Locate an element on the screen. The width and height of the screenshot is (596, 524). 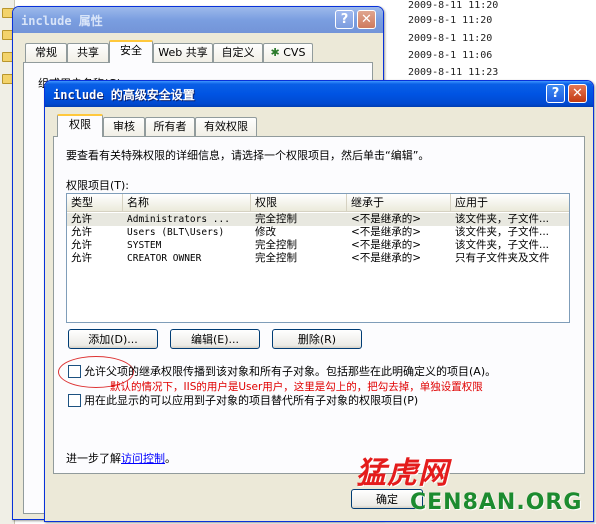
permission-entries-label: 权限项目(T): is located at coordinates (98, 185).